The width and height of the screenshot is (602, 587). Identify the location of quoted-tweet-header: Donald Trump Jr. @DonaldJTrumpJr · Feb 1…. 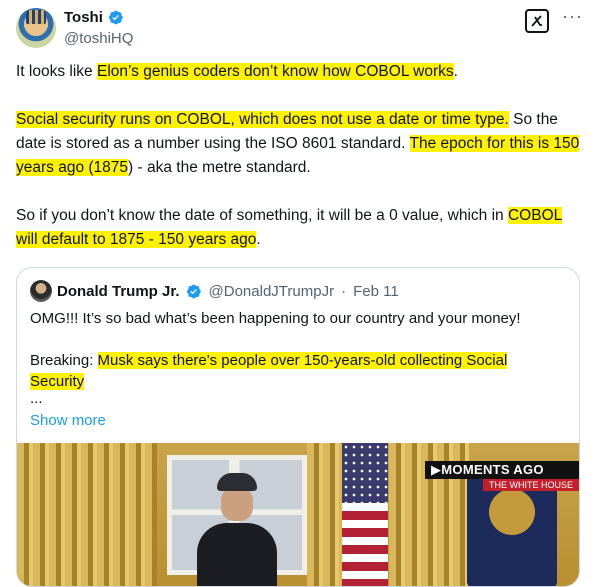
(214, 291).